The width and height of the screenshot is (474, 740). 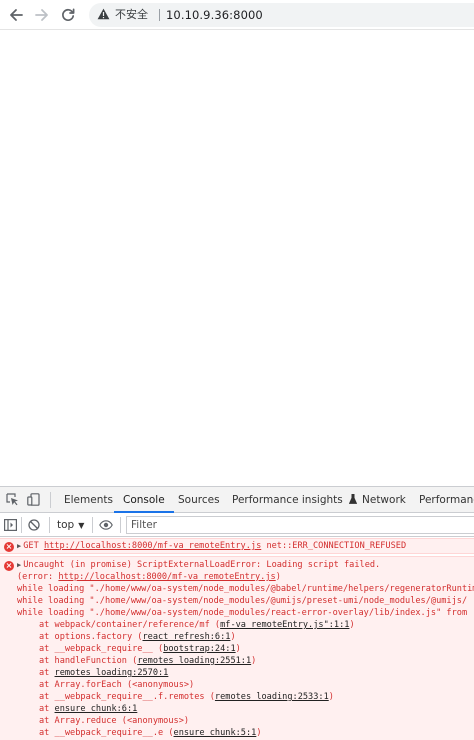 I want to click on trace-text: at handleFunction (, so click(x=88, y=661).